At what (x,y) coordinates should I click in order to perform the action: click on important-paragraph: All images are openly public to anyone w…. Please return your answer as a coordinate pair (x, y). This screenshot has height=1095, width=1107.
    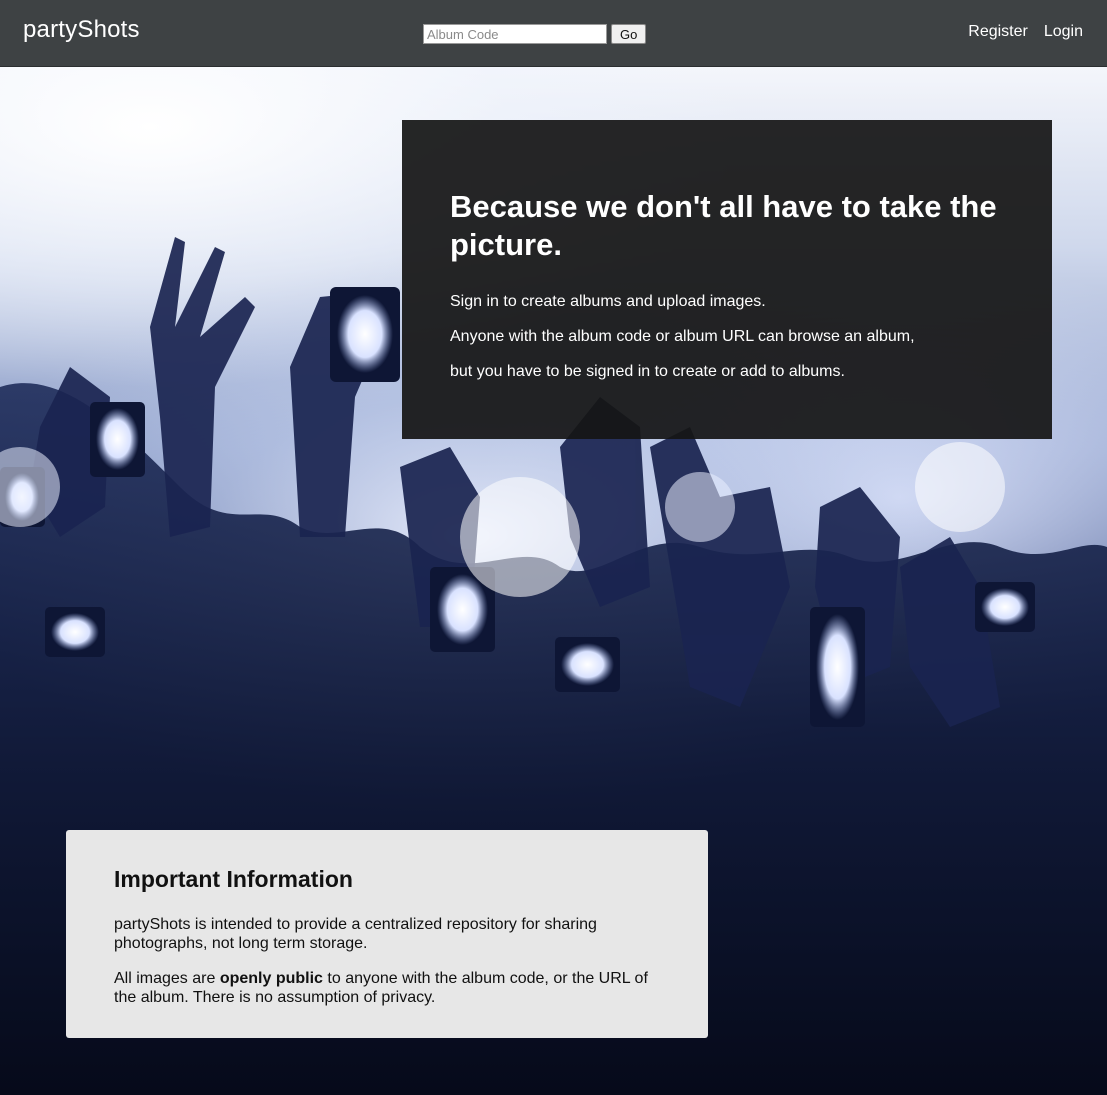
    Looking at the image, I should click on (387, 988).